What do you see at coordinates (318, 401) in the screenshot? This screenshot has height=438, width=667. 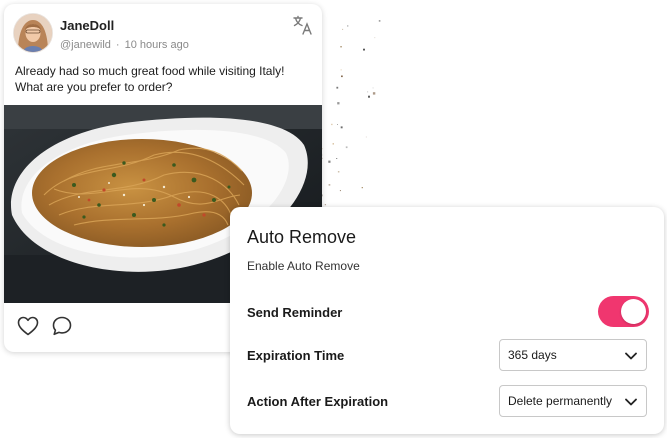 I see `action-after-expiration-label: Action After Expiration` at bounding box center [318, 401].